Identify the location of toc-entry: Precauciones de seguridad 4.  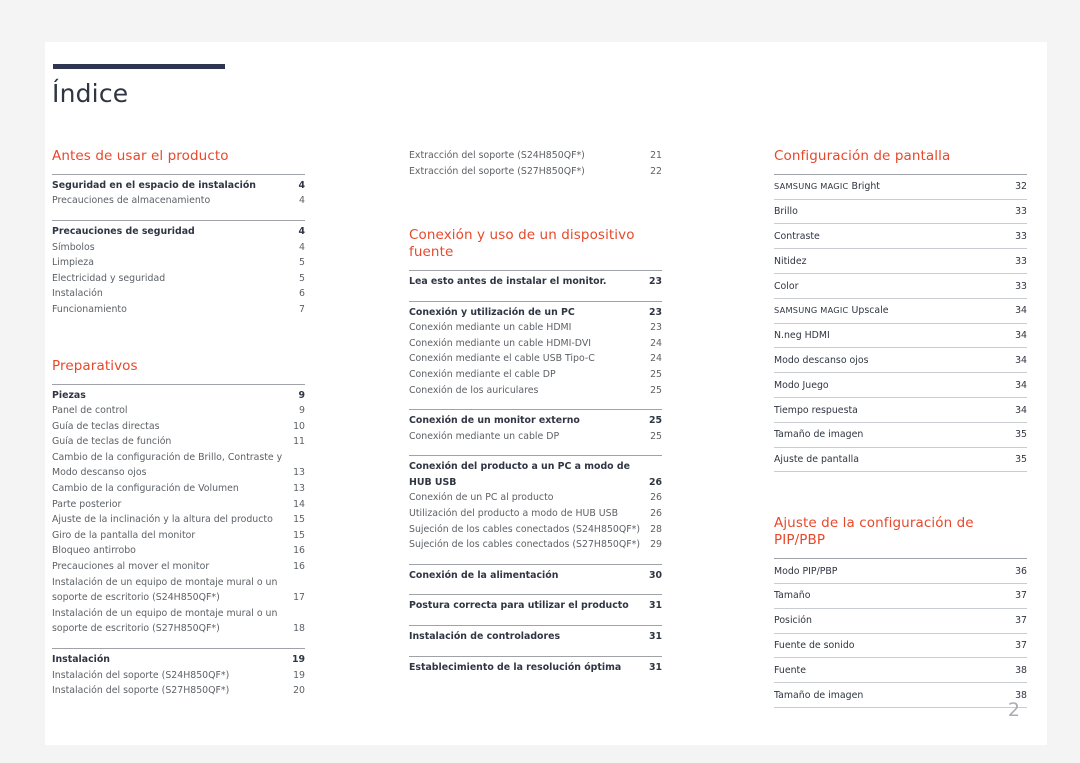
(178, 232).